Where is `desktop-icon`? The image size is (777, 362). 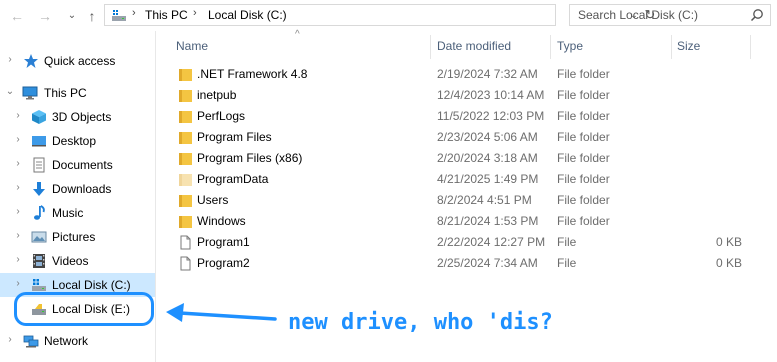
desktop-icon is located at coordinates (39, 141).